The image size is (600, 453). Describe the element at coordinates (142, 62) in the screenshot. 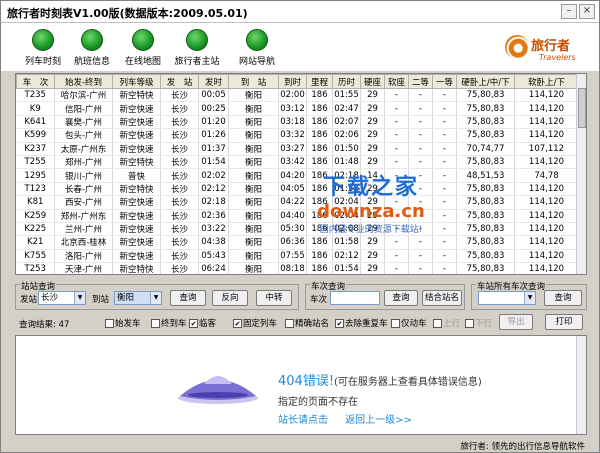

I see `online-map-label: 在线地图` at that location.